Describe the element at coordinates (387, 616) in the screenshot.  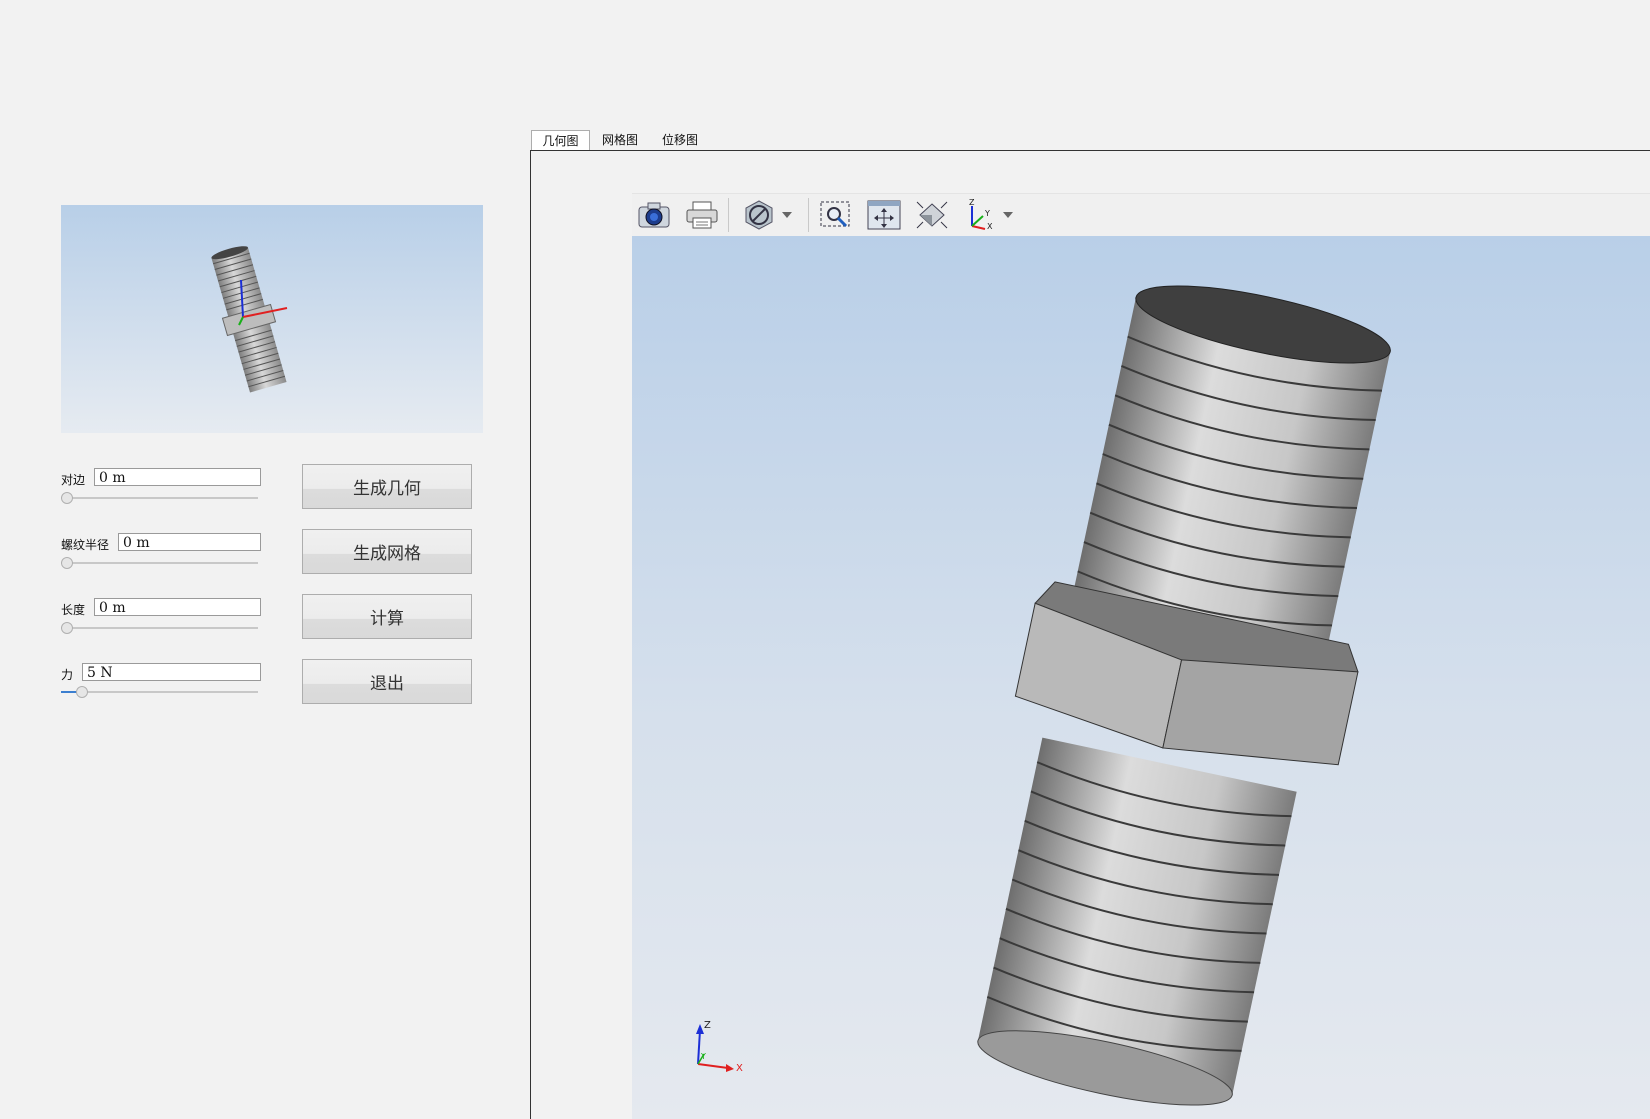
I see `compute-button: 计算` at that location.